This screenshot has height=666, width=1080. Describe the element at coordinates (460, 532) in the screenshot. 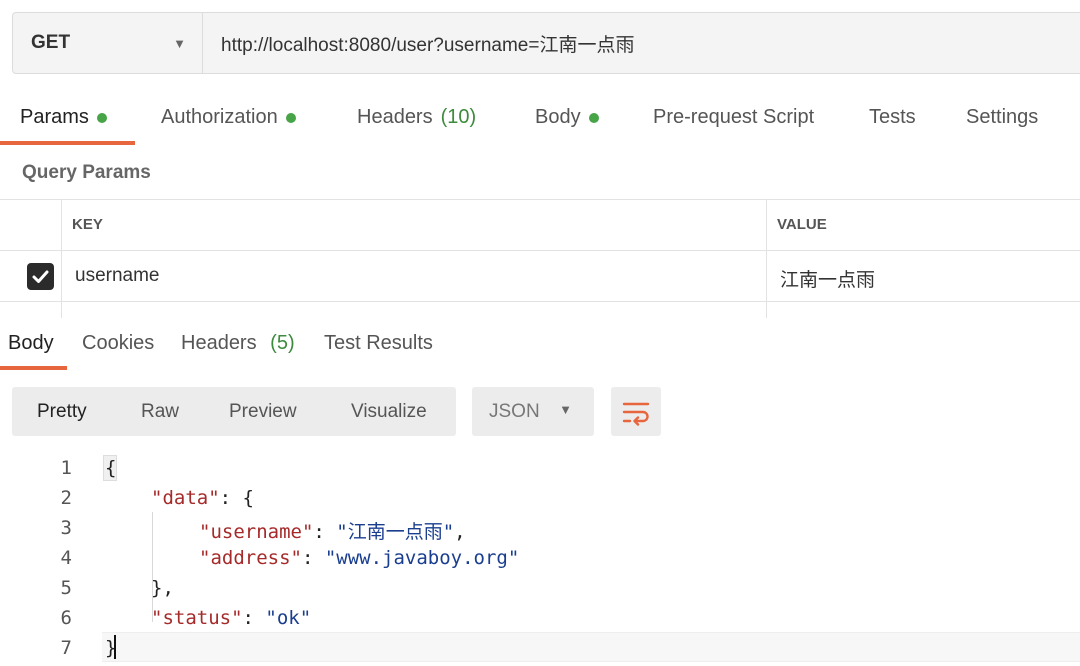

I see `code-token: ,` at that location.